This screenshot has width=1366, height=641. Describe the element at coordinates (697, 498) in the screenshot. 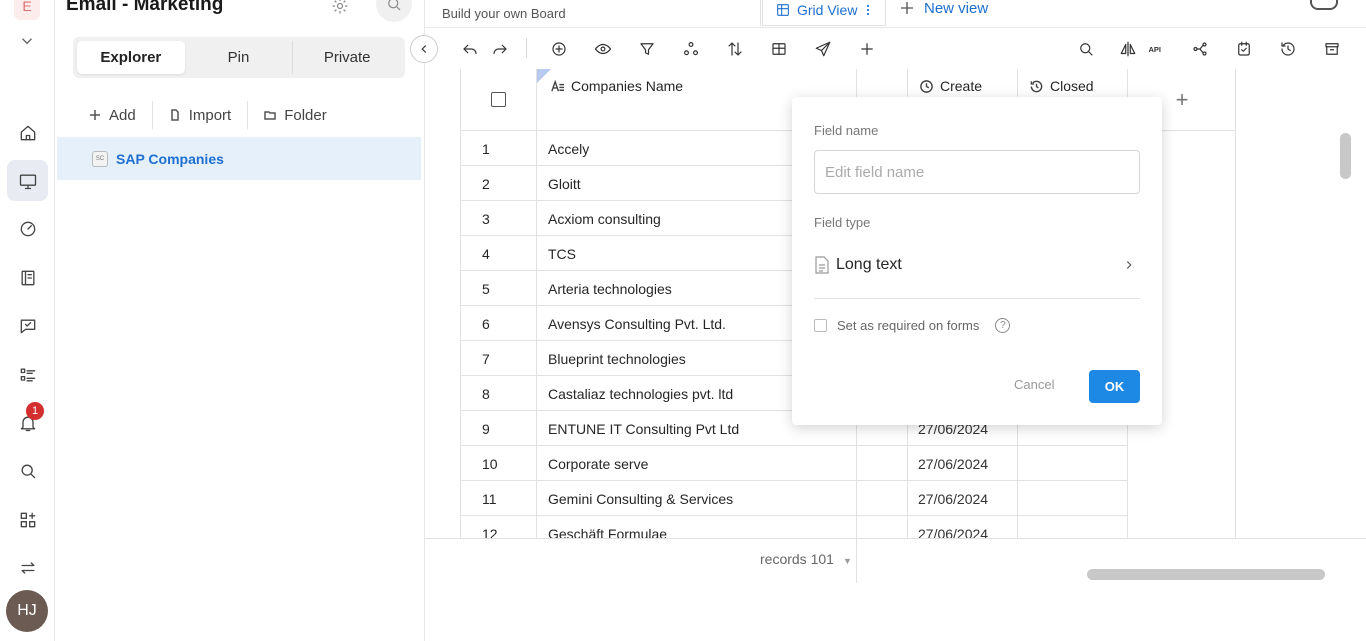

I see `company-name-cell: Gemini Consulting & Services` at that location.